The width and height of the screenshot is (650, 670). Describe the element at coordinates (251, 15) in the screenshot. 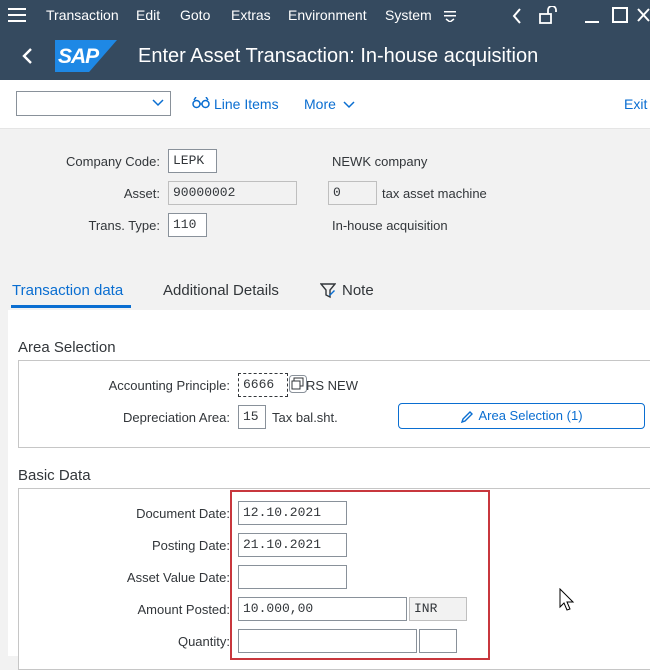

I see `menu-extras: Extras` at that location.